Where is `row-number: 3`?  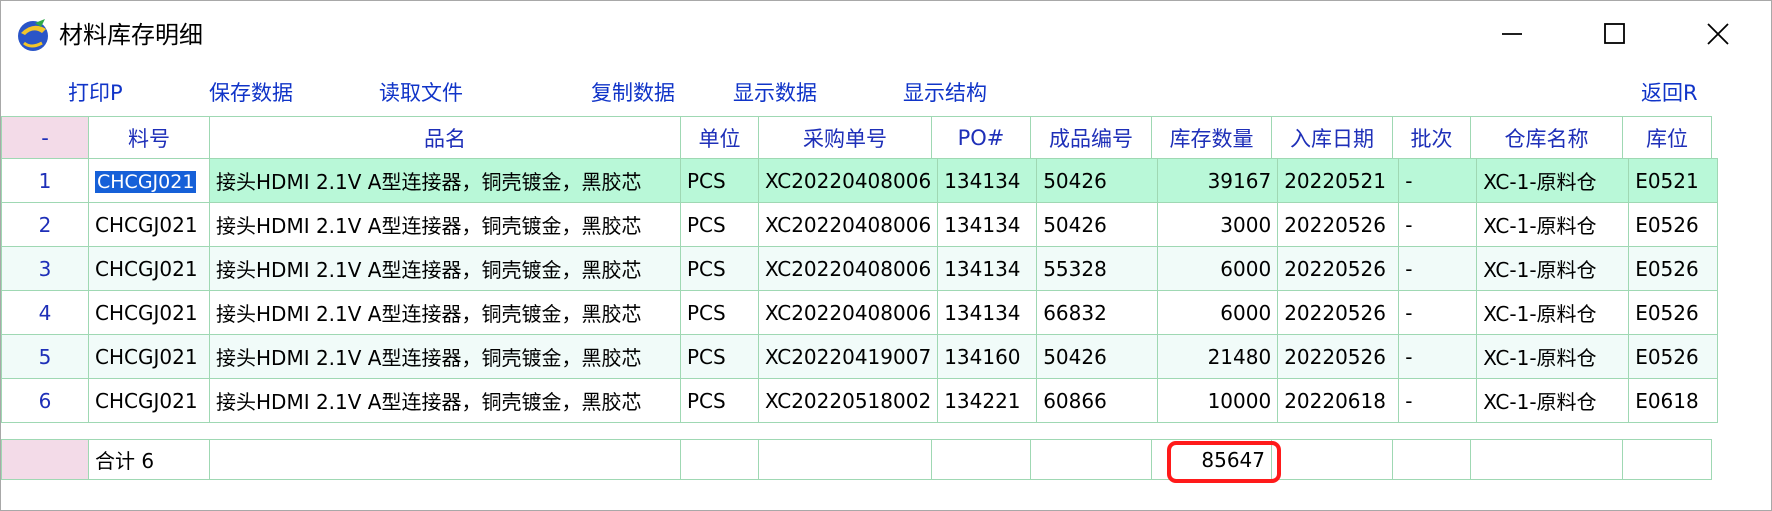
row-number: 3 is located at coordinates (45, 268).